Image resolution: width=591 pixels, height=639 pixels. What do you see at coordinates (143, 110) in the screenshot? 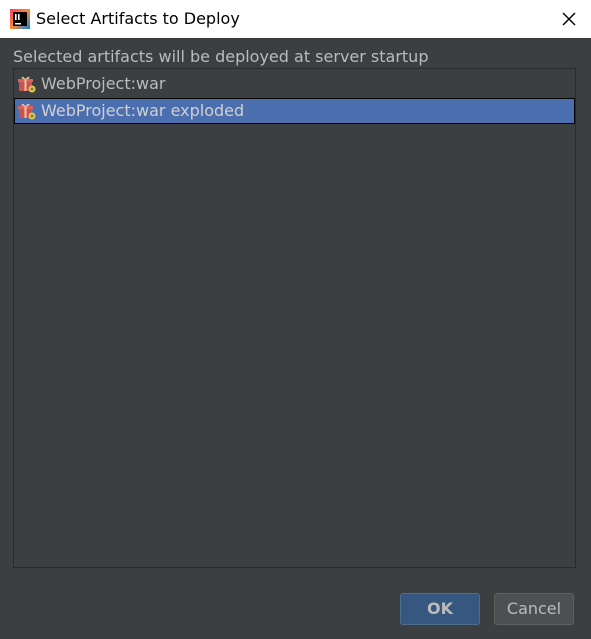
I see `artifact-label: WebProject:war exploded` at bounding box center [143, 110].